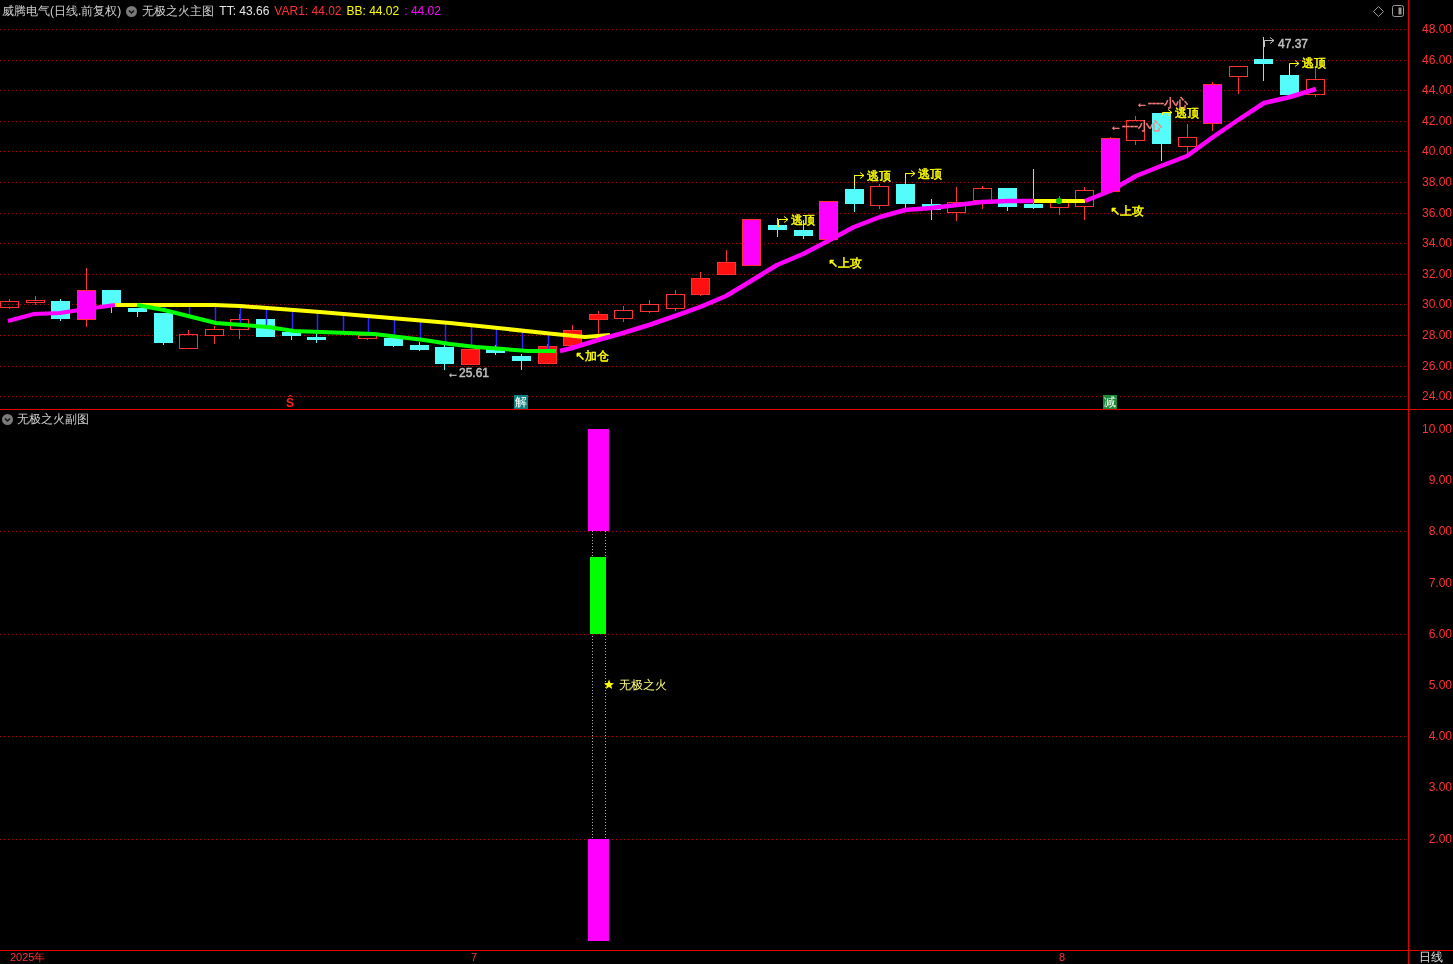  I want to click on value-axis-label: 6.00, so click(1440, 633).